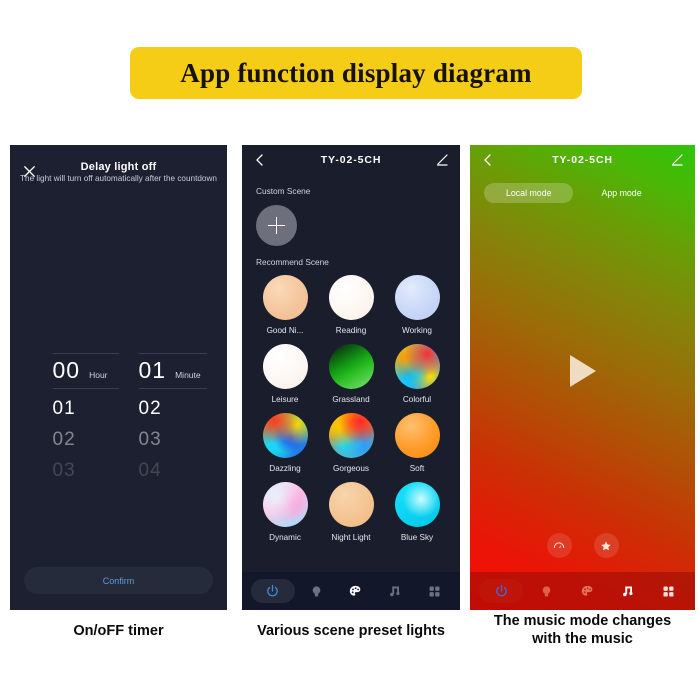 This screenshot has width=700, height=700. I want to click on hour-option: 01, so click(86, 409).